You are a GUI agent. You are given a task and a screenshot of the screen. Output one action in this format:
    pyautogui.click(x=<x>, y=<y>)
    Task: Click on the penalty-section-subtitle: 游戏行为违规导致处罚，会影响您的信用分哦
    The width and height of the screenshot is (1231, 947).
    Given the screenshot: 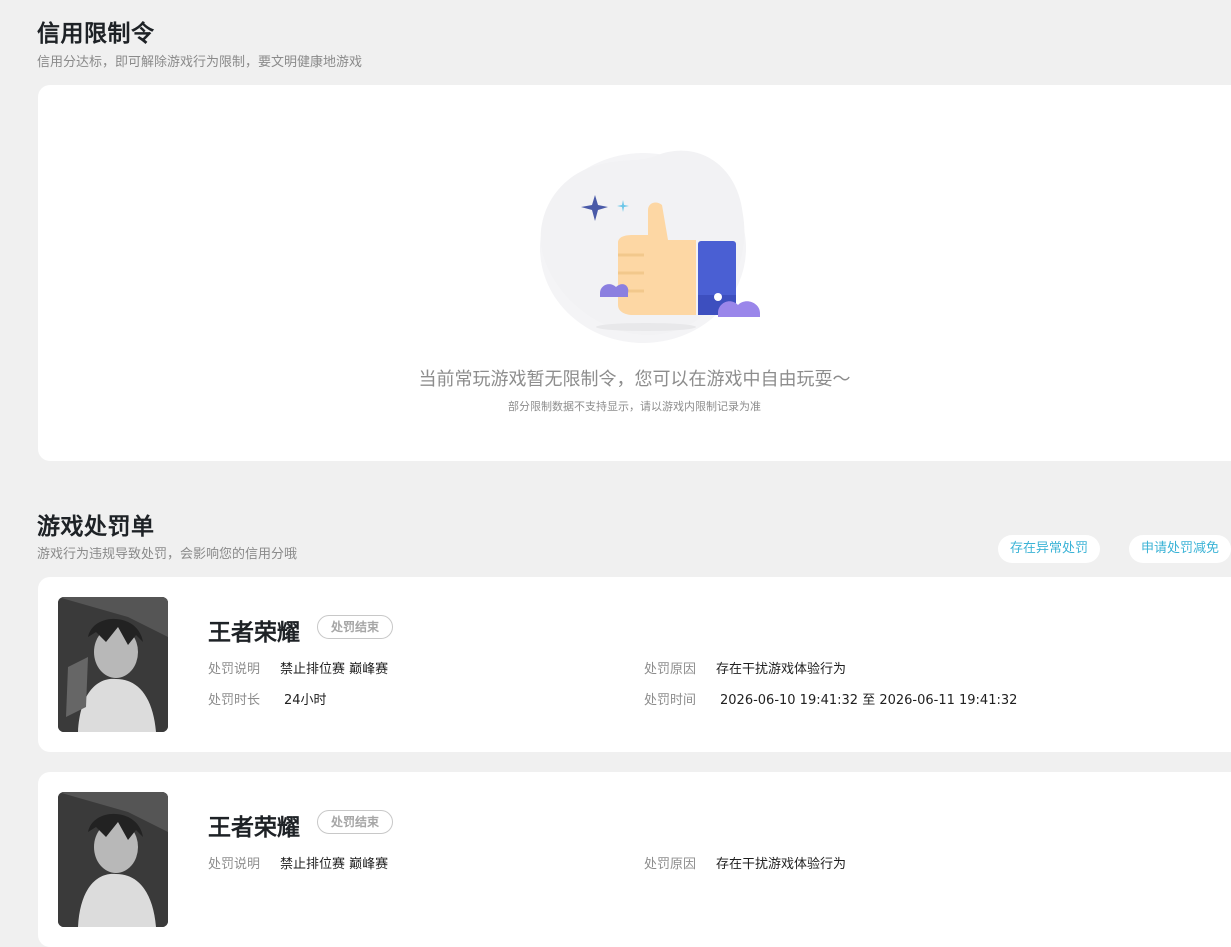 What is the action you would take?
    pyautogui.click(x=167, y=554)
    